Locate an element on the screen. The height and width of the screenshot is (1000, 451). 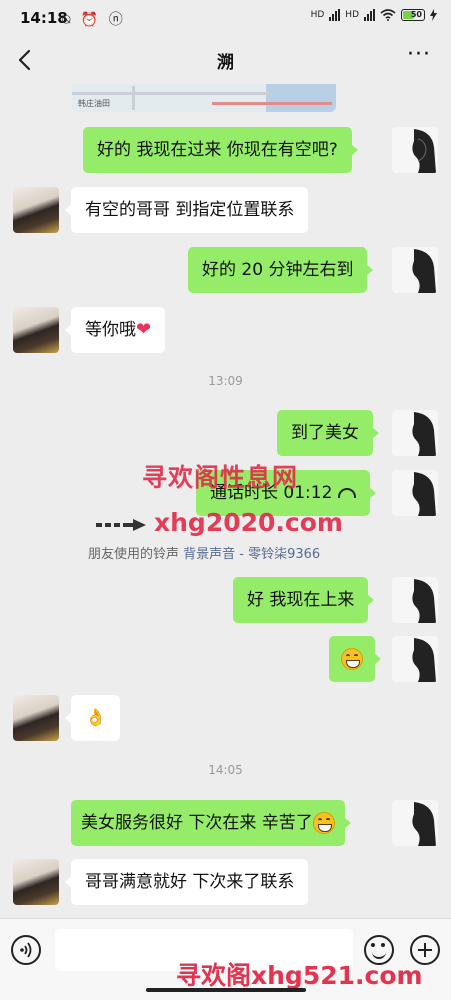
voice-icon is located at coordinates (26, 950).